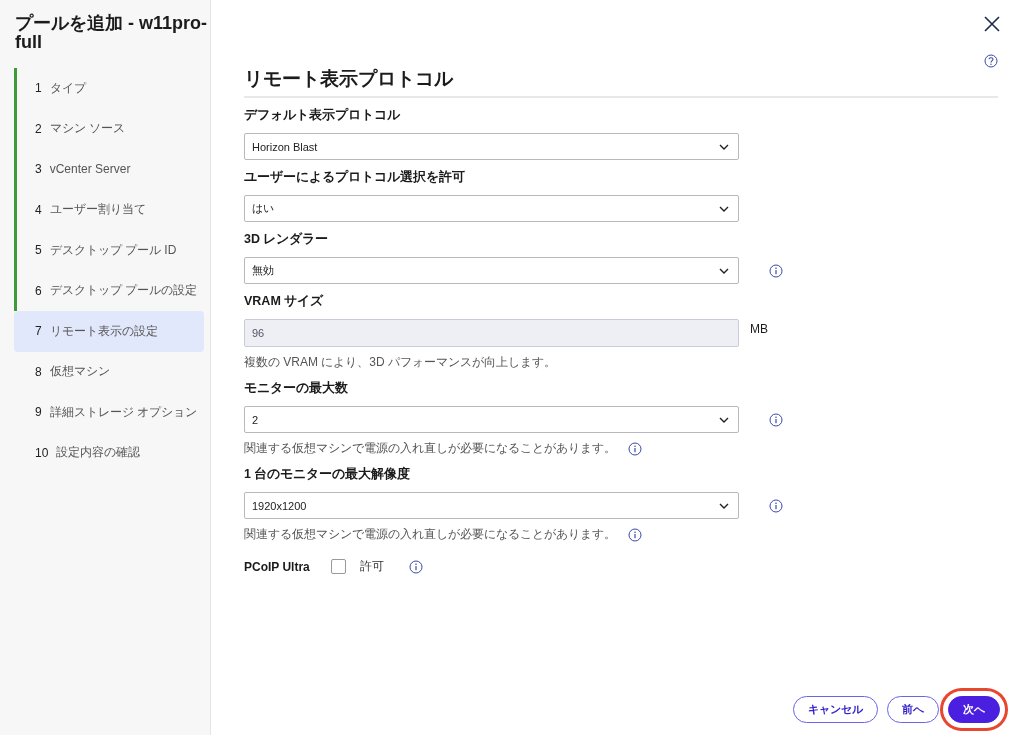  Describe the element at coordinates (109, 88) in the screenshot. I see `wizard-step: 1 タイプ` at that location.